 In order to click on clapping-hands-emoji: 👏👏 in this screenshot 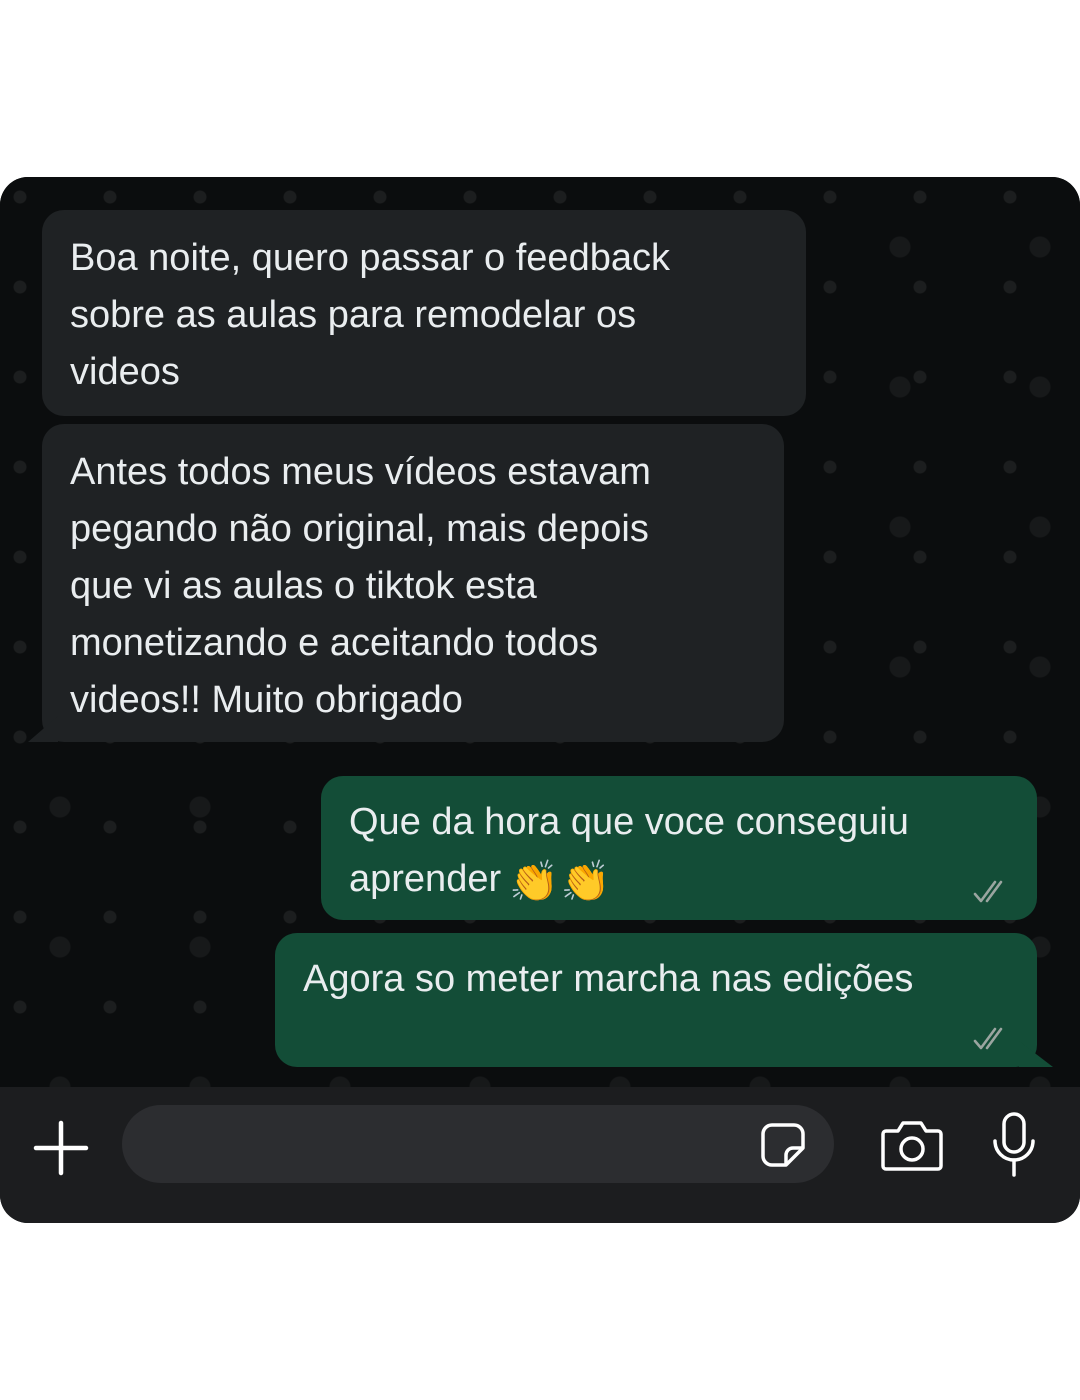, I will do `click(561, 882)`.